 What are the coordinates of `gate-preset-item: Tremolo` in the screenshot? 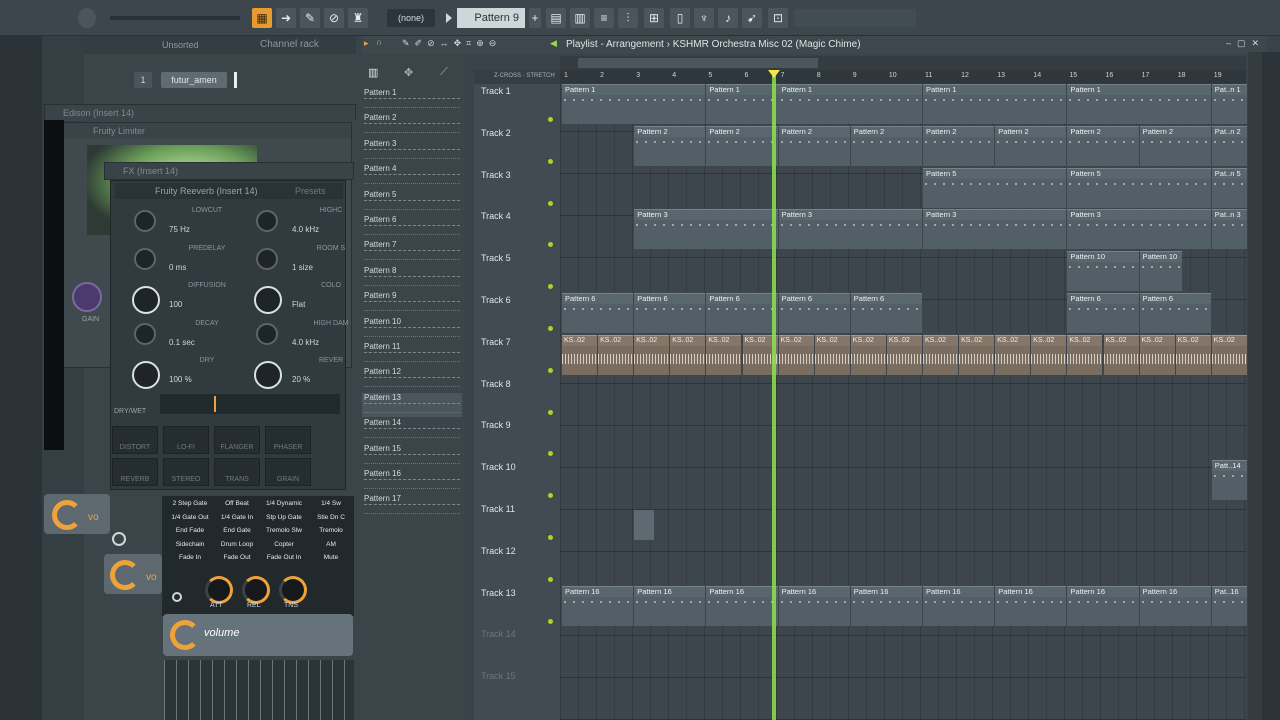 It's located at (331, 531).